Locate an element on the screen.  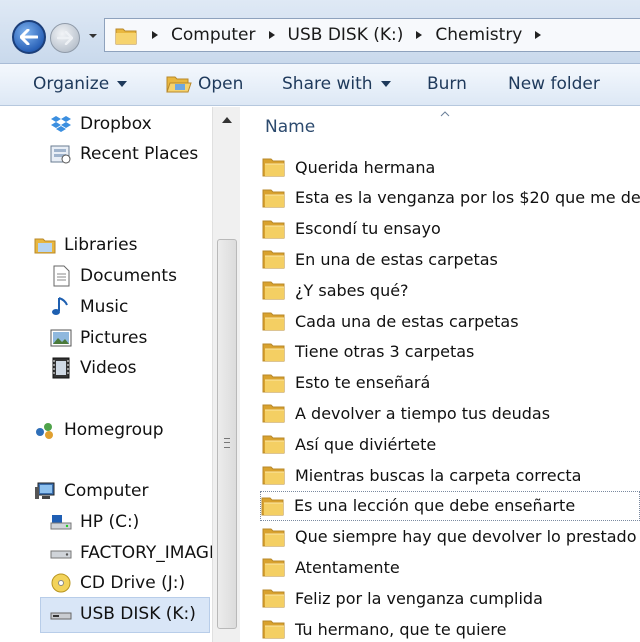
chevron-up-icon is located at coordinates (227, 120).